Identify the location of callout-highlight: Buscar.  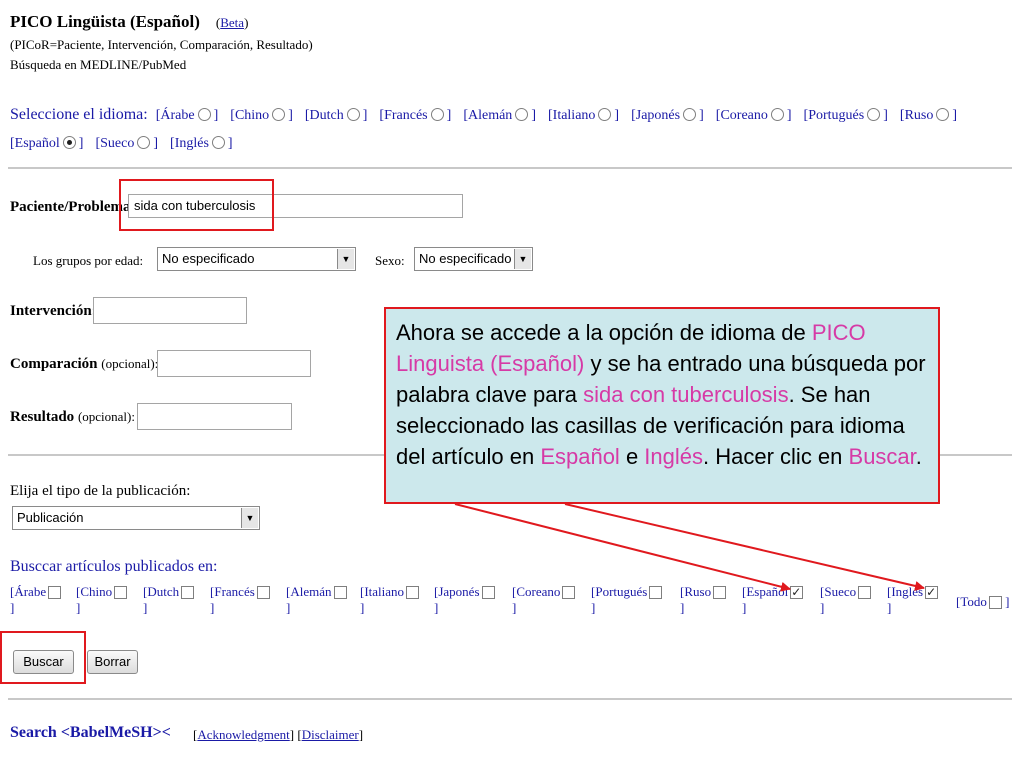
(882, 456).